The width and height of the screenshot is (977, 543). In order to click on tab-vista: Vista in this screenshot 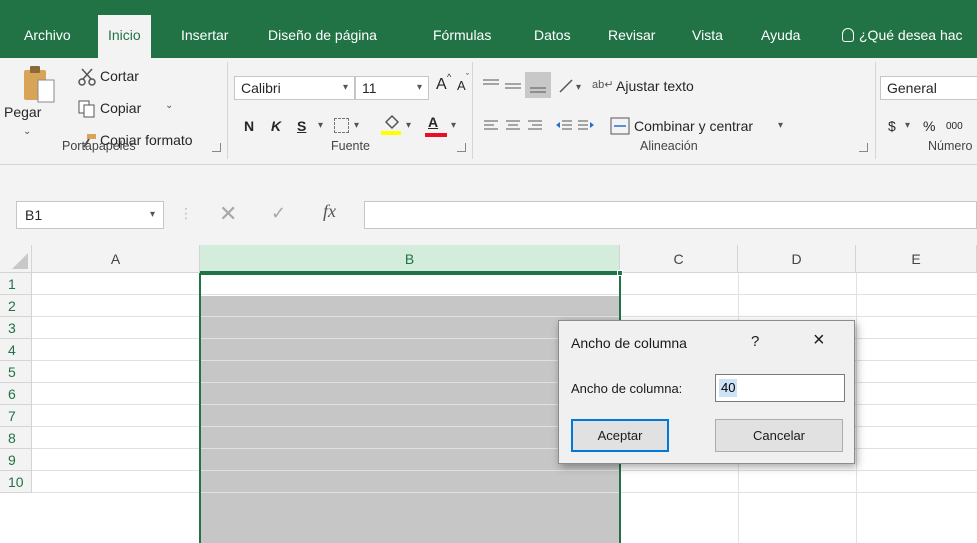, I will do `click(707, 35)`.